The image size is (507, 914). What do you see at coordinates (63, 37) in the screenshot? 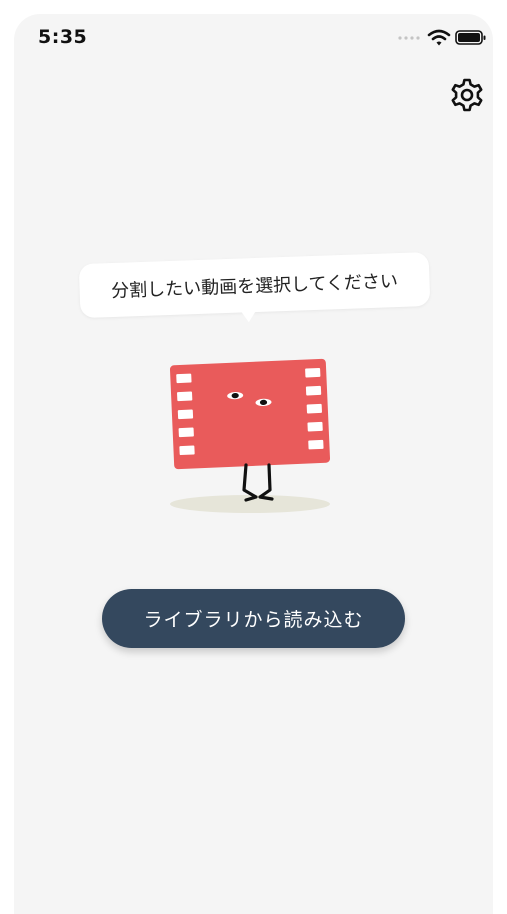
I see `status-time: 5:35` at bounding box center [63, 37].